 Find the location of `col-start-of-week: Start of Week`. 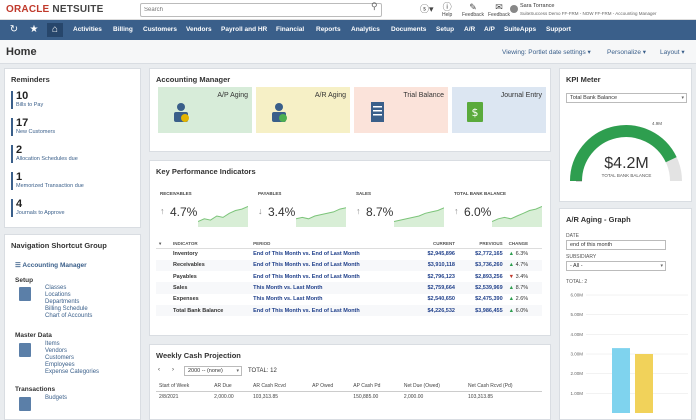

col-start-of-week: Start of Week is located at coordinates (184, 386).